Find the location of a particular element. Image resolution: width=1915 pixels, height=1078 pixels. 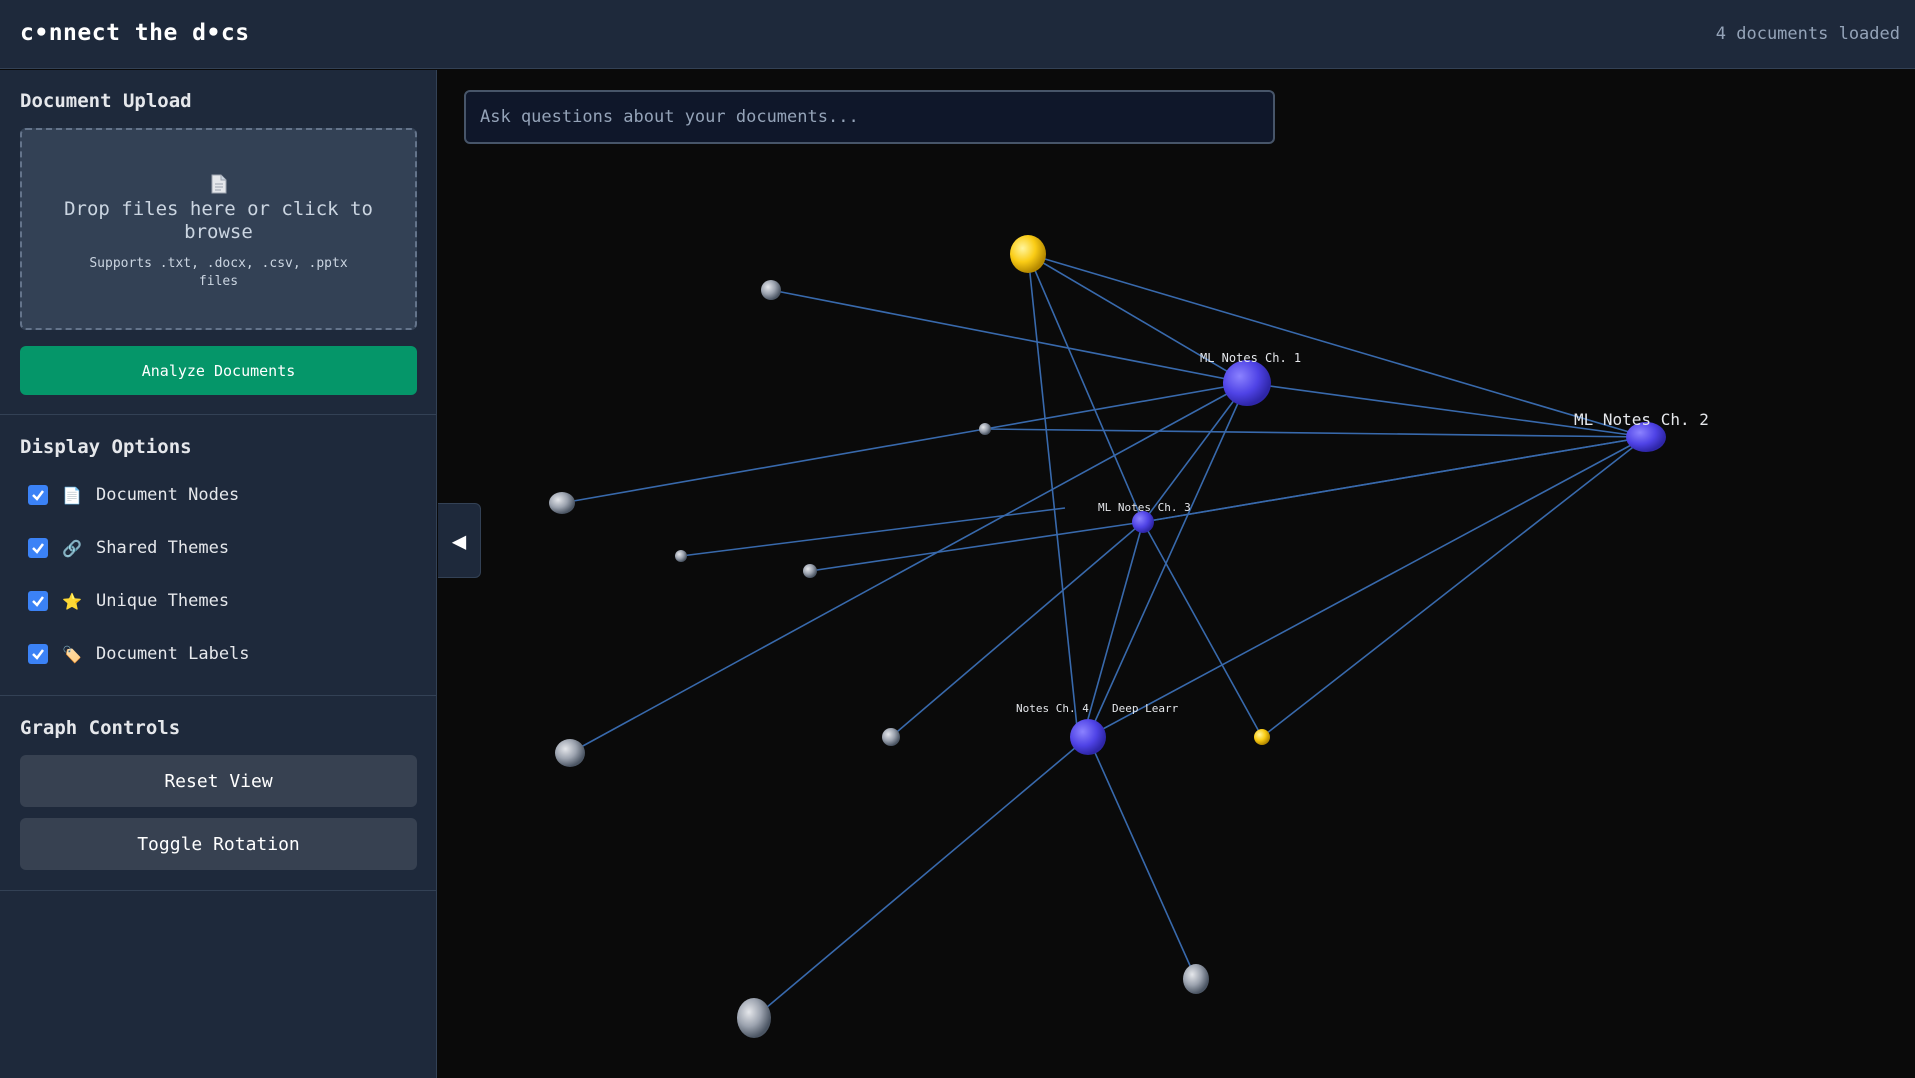

option-label: Document Nodes is located at coordinates (168, 495).